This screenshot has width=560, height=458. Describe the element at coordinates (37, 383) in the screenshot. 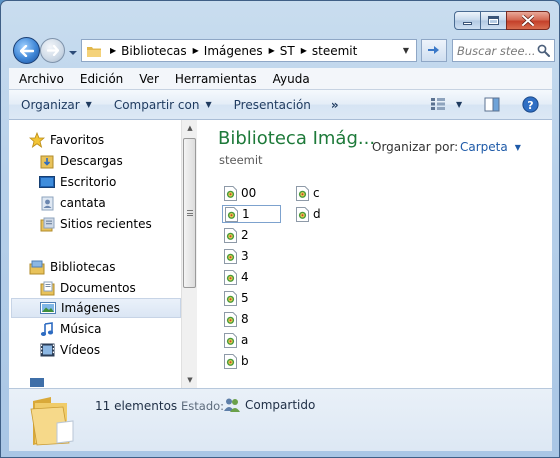

I see `computer-icon` at that location.